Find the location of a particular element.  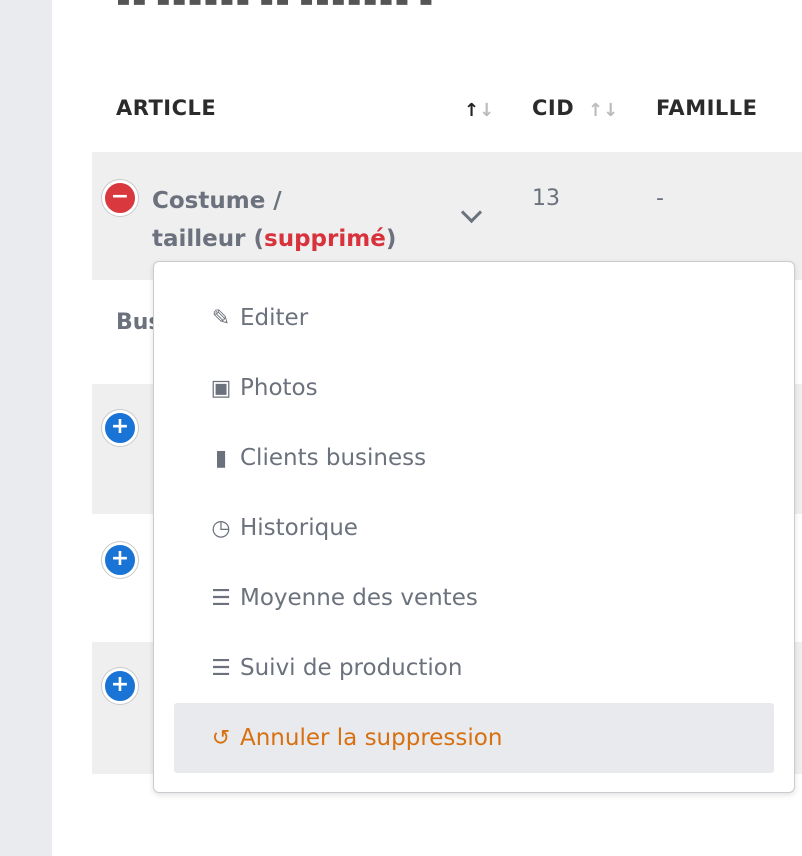

header-famille: FAMILLE is located at coordinates (707, 108).